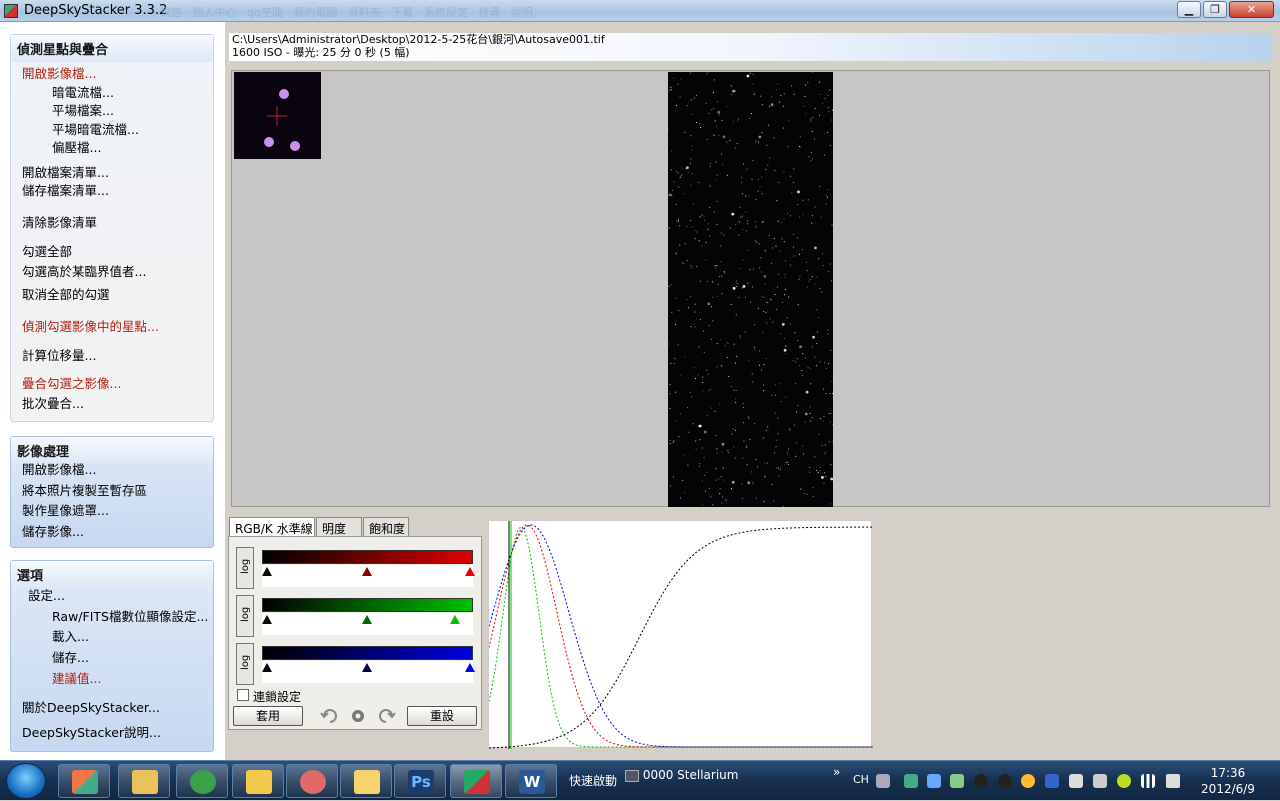 This screenshot has width=1280, height=801. Describe the element at coordinates (386, 527) in the screenshot. I see `tab-saturation: 飽和度` at that location.